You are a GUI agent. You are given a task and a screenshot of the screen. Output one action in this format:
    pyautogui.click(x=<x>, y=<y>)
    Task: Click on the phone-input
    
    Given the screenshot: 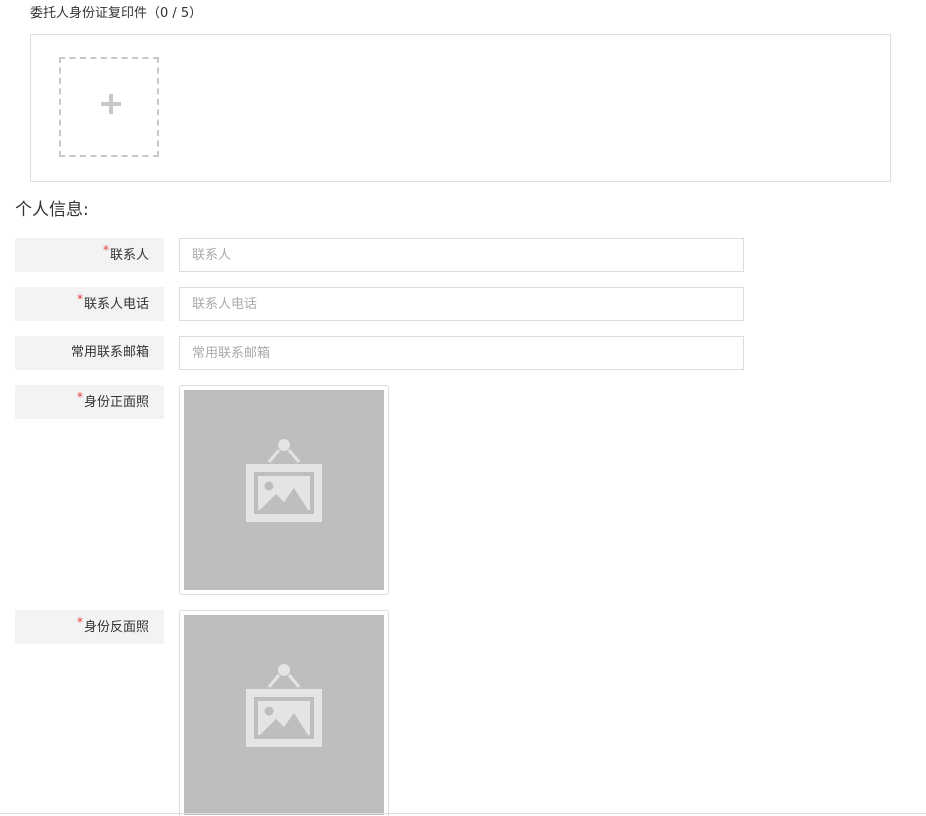 What is the action you would take?
    pyautogui.click(x=461, y=304)
    